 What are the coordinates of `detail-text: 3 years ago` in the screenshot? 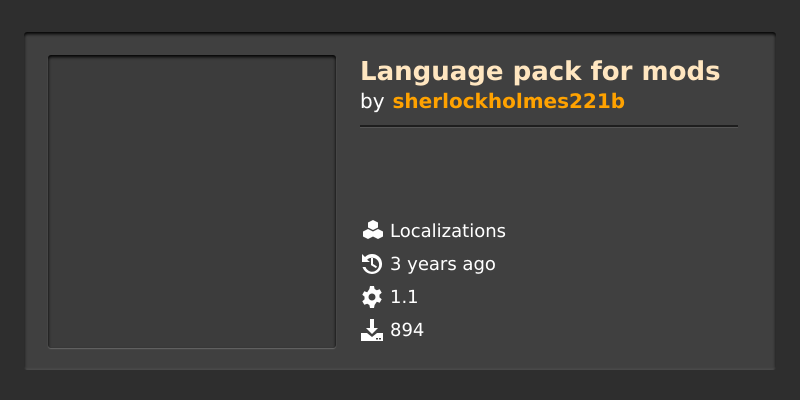 It's located at (443, 264).